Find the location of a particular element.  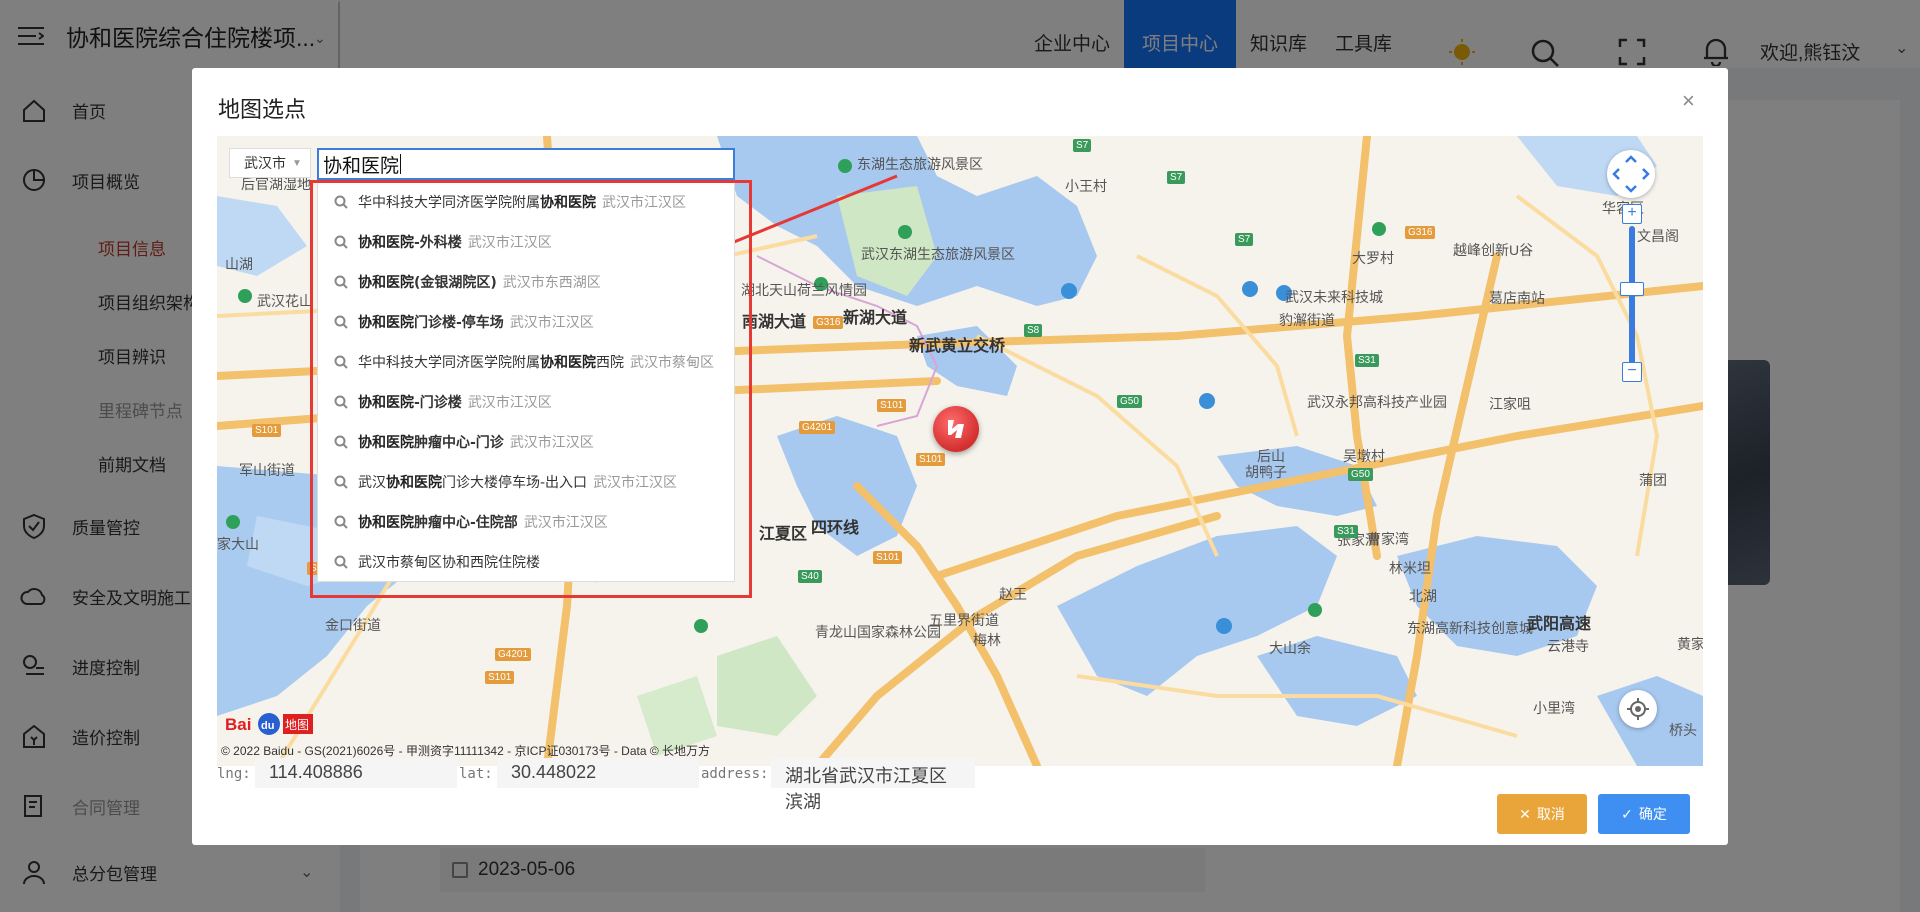

suggestion-item: 协和医院门诊楼-停车场 武汉市江汉区 is located at coordinates (527, 322).